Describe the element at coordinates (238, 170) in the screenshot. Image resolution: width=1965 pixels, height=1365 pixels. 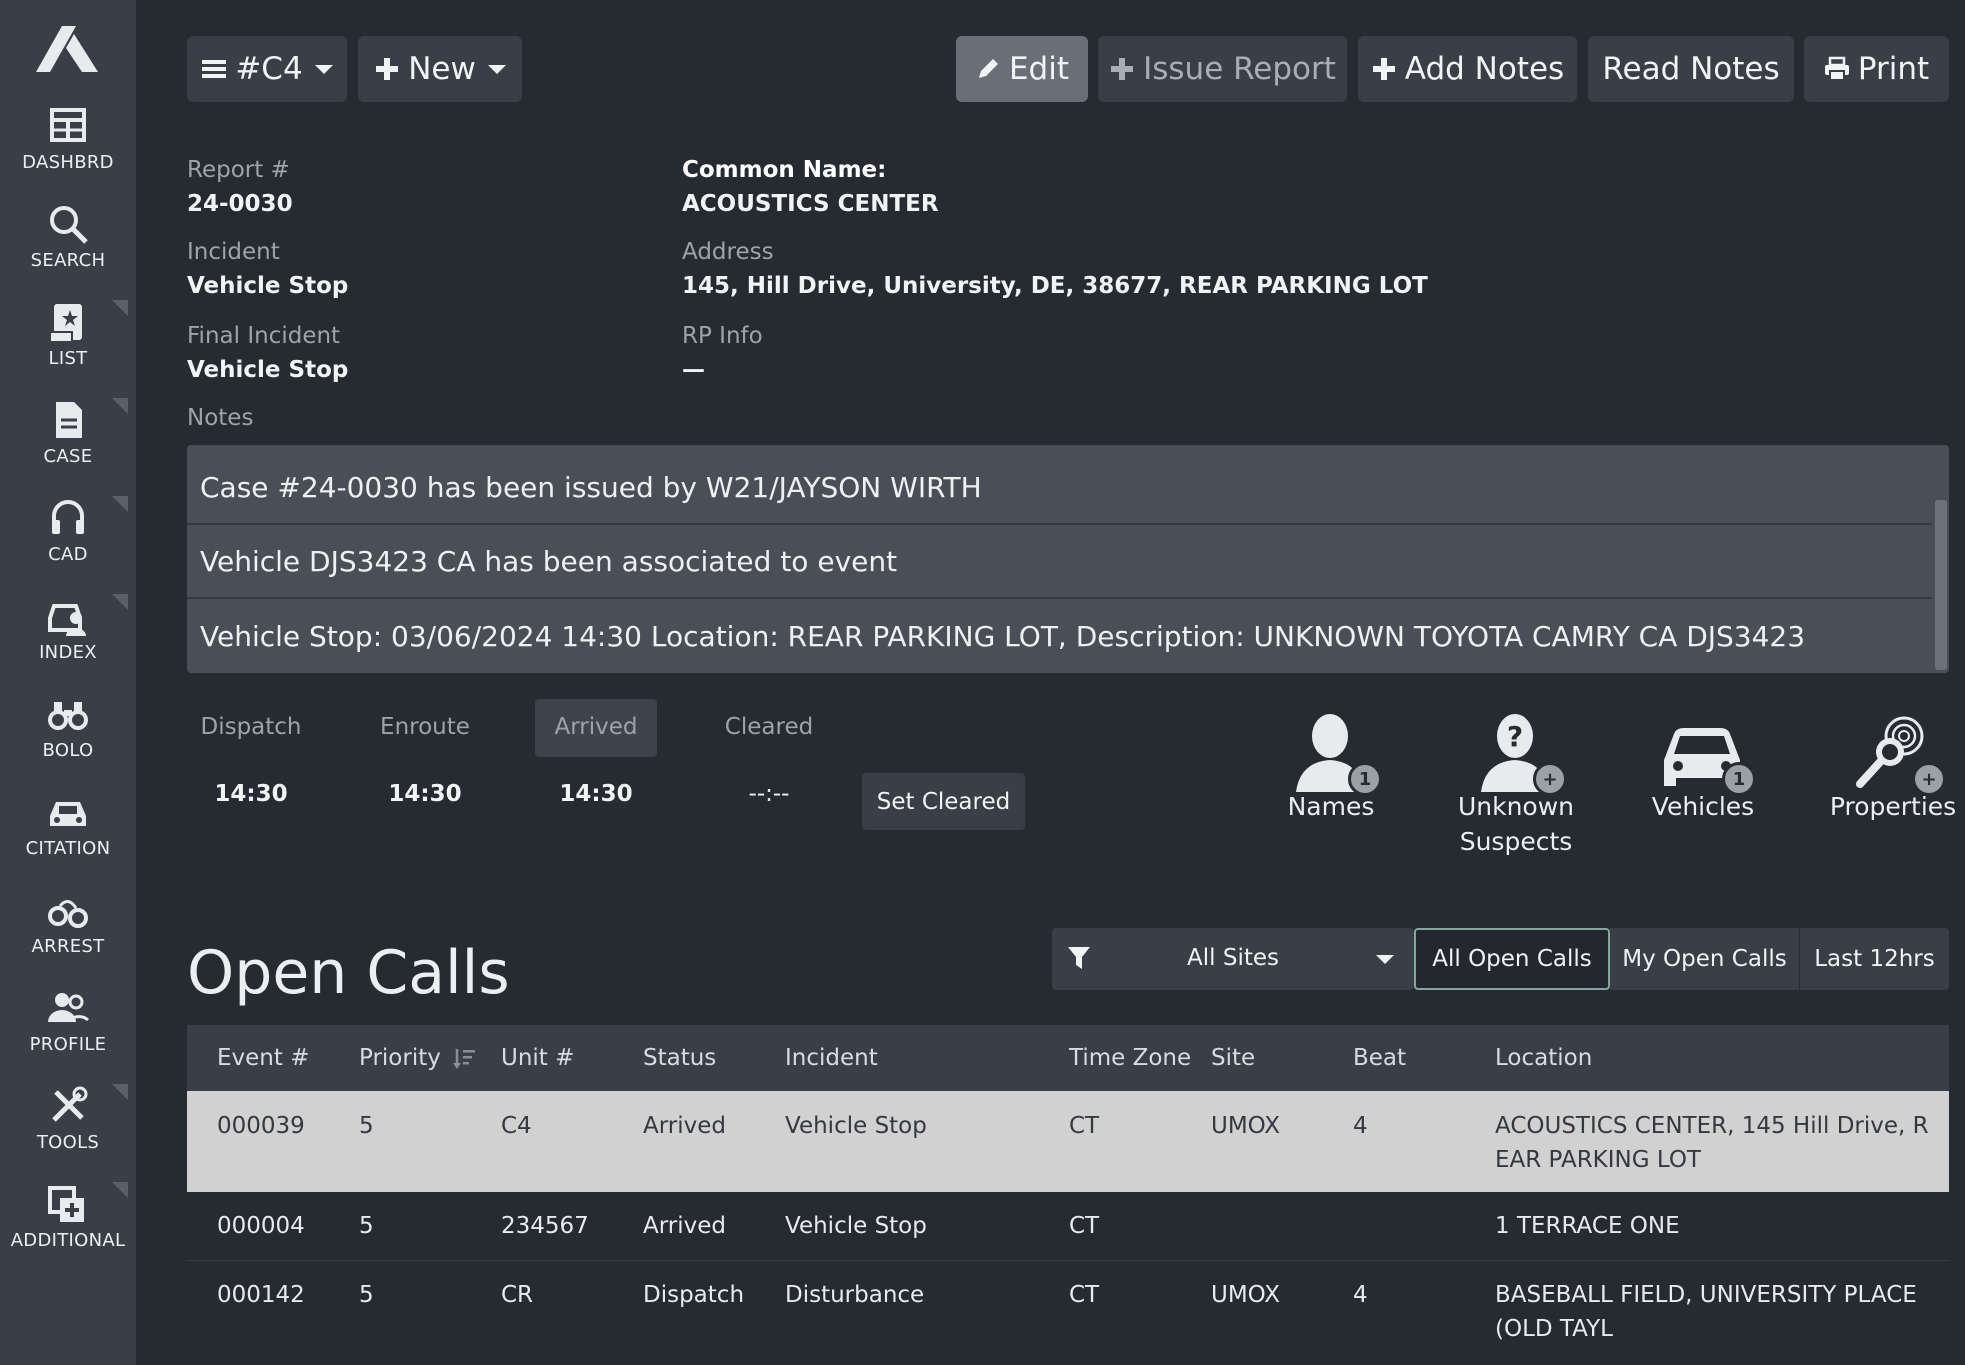
I see `report-number-label: Report #` at that location.